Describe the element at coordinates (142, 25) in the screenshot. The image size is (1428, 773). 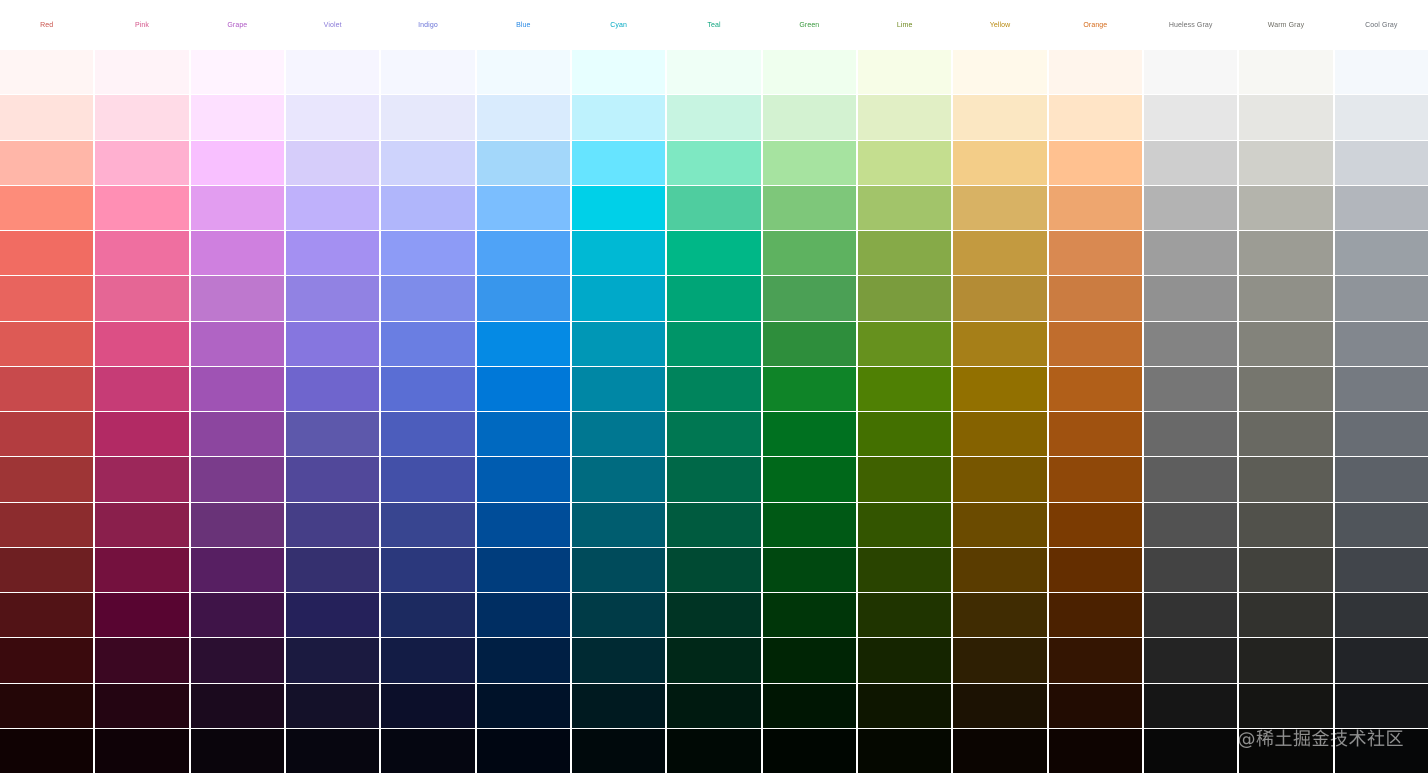
I see `hue-label-pink: Pink` at that location.